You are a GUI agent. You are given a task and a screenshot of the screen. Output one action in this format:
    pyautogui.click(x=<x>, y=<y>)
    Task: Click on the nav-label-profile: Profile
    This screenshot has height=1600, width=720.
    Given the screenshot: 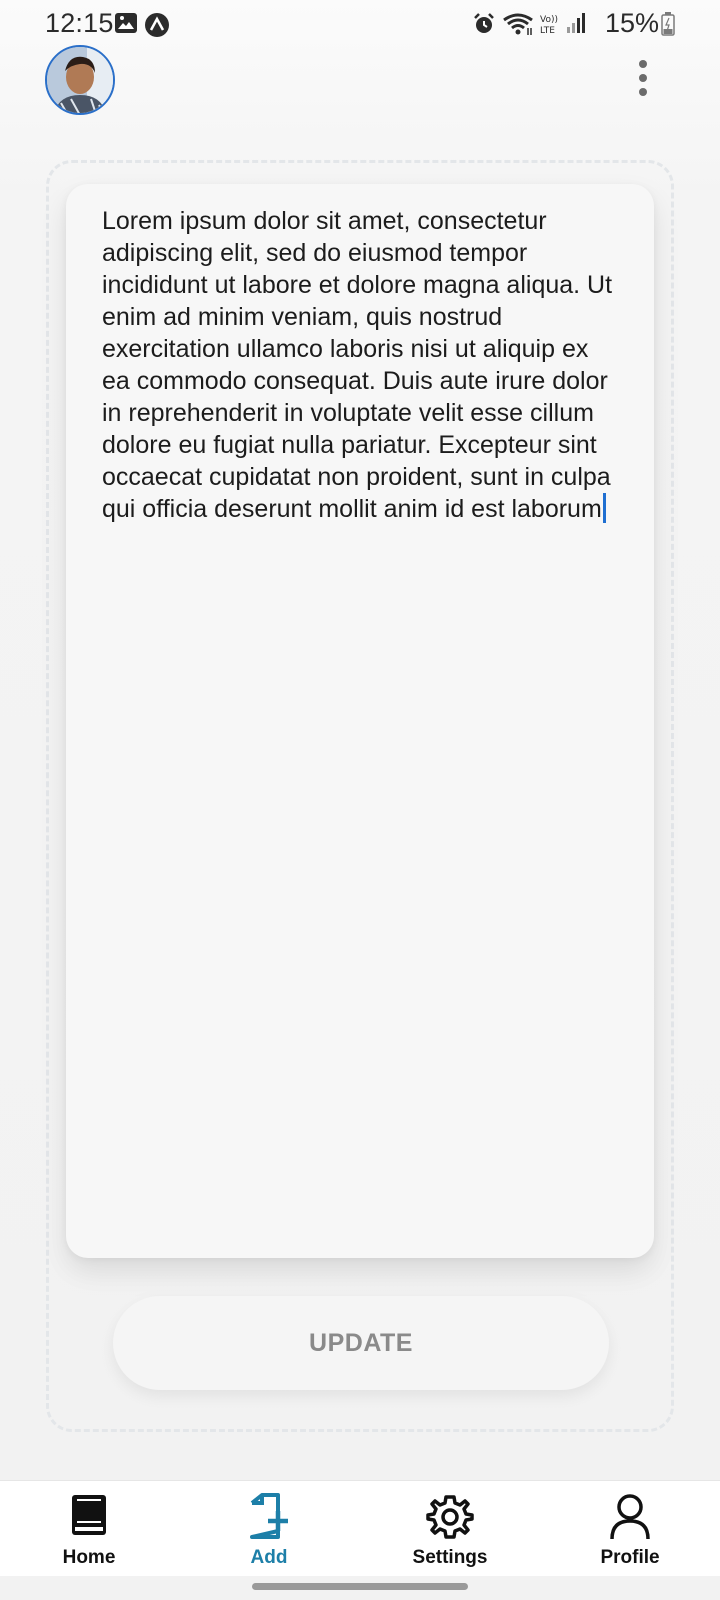 What is the action you would take?
    pyautogui.click(x=630, y=1557)
    